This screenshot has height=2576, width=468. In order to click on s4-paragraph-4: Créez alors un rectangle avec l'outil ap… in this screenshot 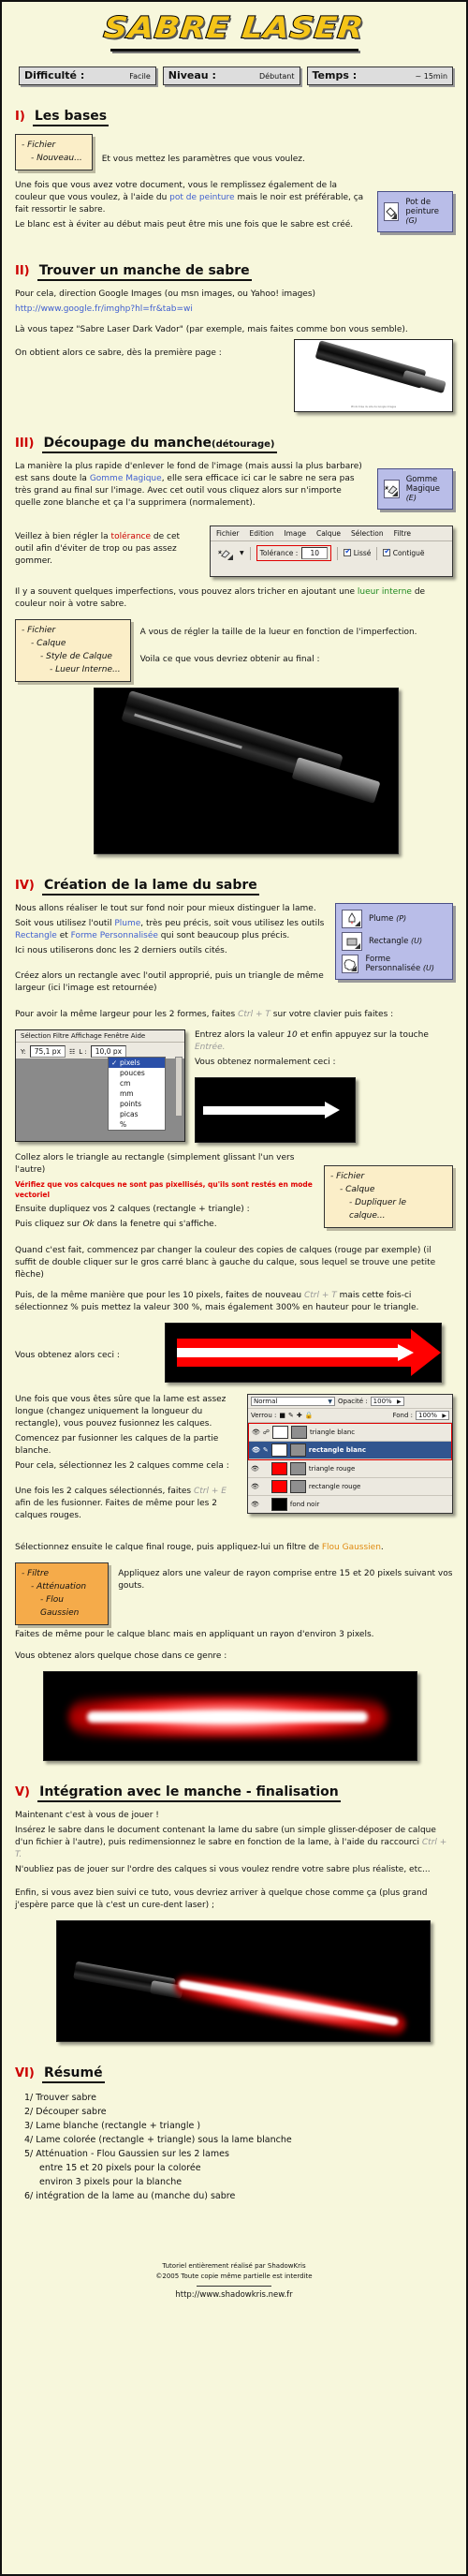, I will do `click(169, 982)`.